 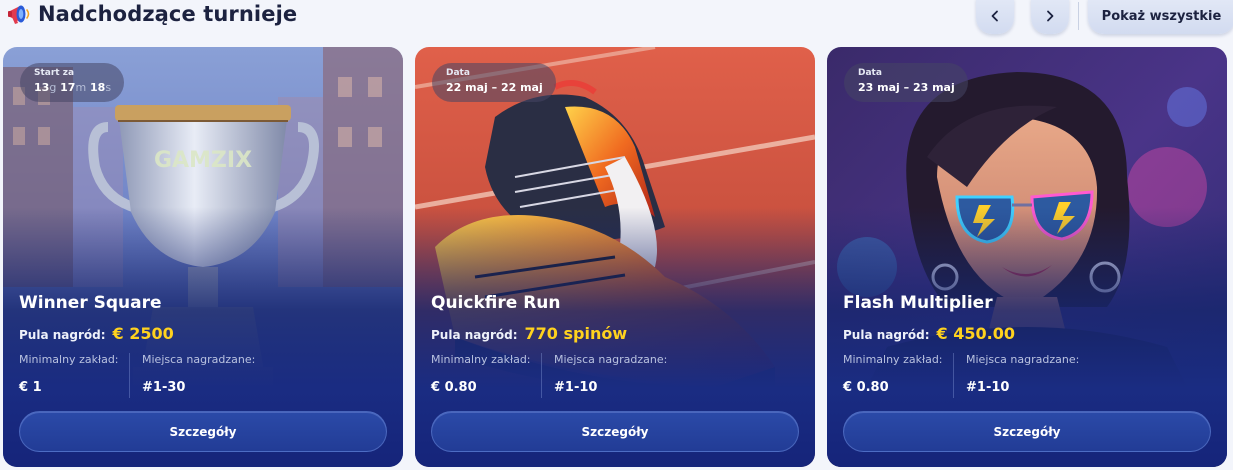 I want to click on countdown-badge: Start za 13g 17m 18s, so click(x=72, y=82).